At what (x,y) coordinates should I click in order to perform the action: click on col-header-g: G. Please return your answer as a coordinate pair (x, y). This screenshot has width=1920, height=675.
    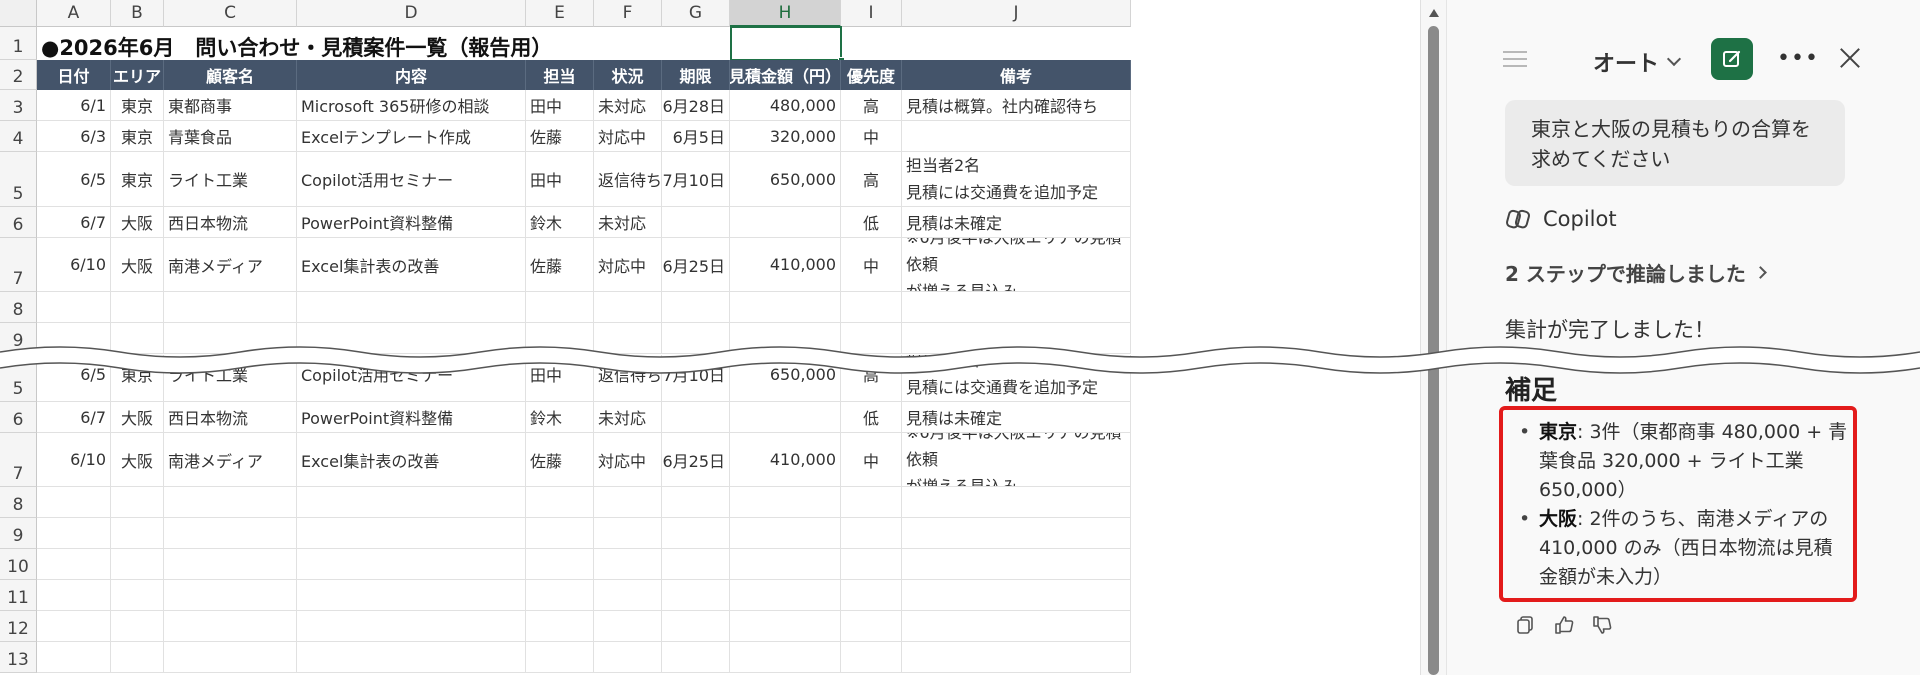
    Looking at the image, I should click on (696, 13).